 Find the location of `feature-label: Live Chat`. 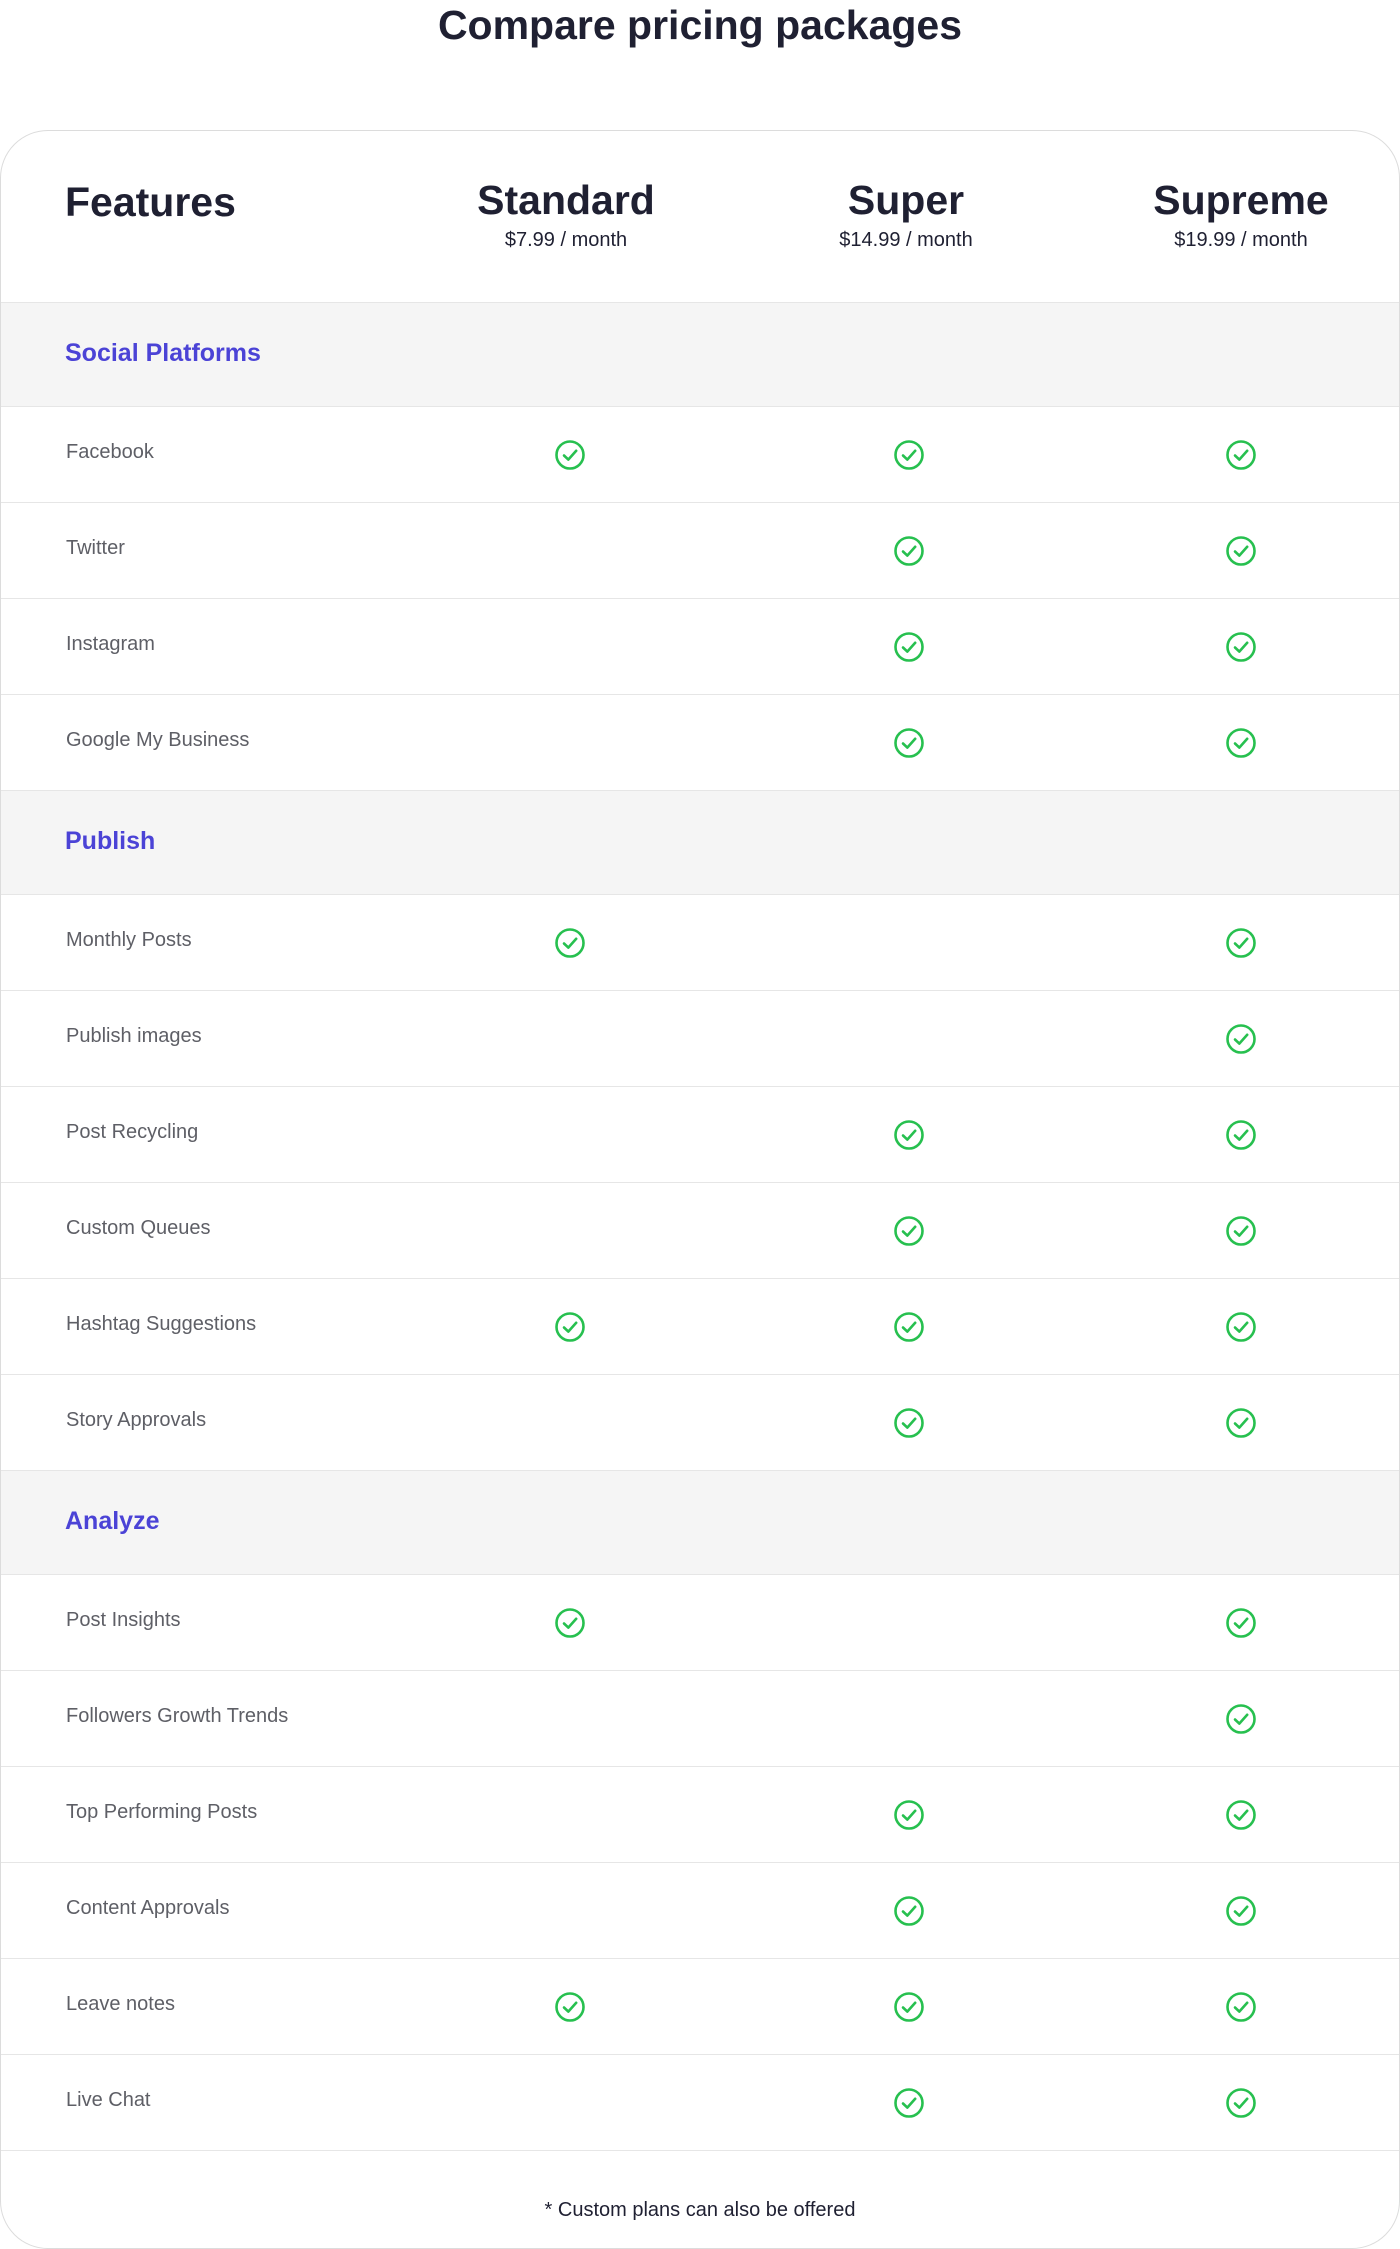

feature-label: Live Chat is located at coordinates (108, 2100).